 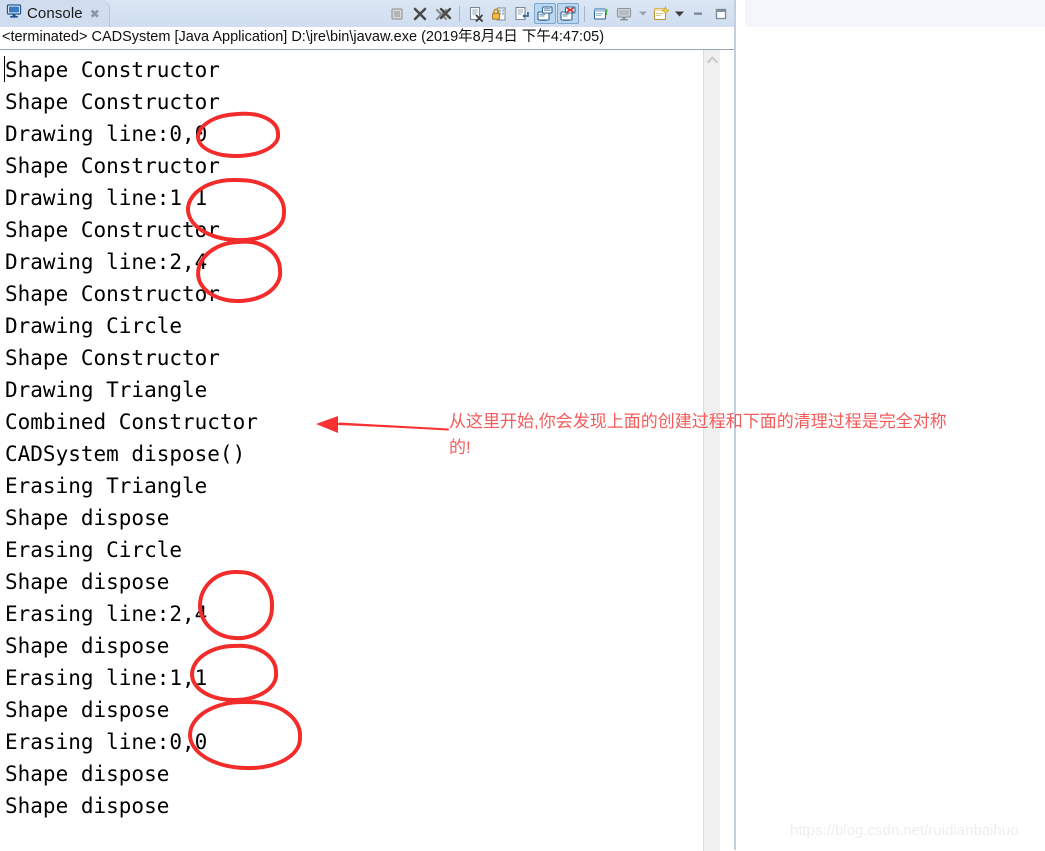 What do you see at coordinates (4, 69) in the screenshot?
I see `text-caret` at bounding box center [4, 69].